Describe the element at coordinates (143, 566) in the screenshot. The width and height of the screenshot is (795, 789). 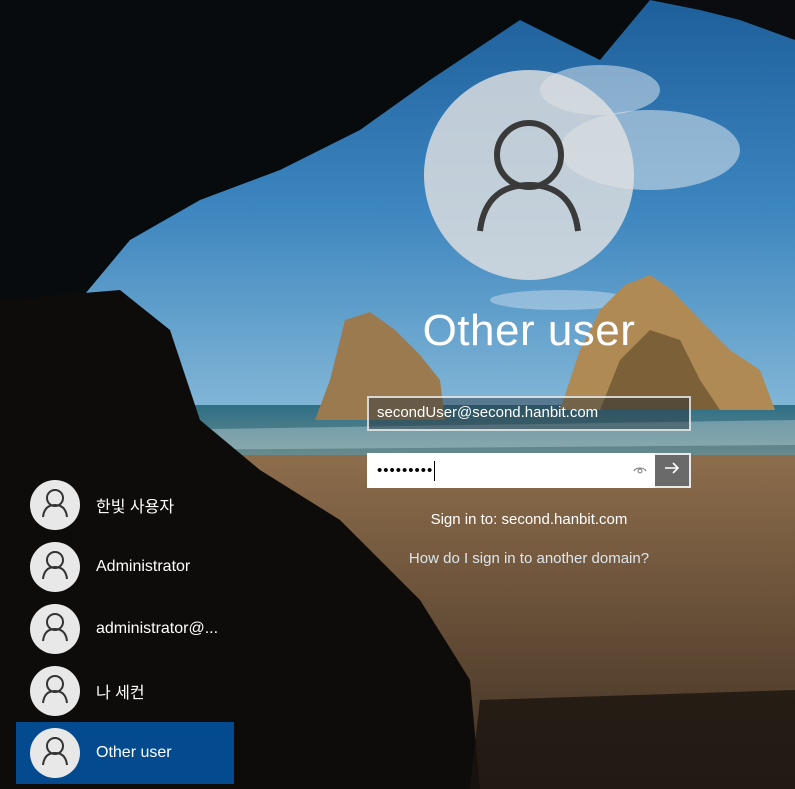
I see `user-name: Administrator` at that location.